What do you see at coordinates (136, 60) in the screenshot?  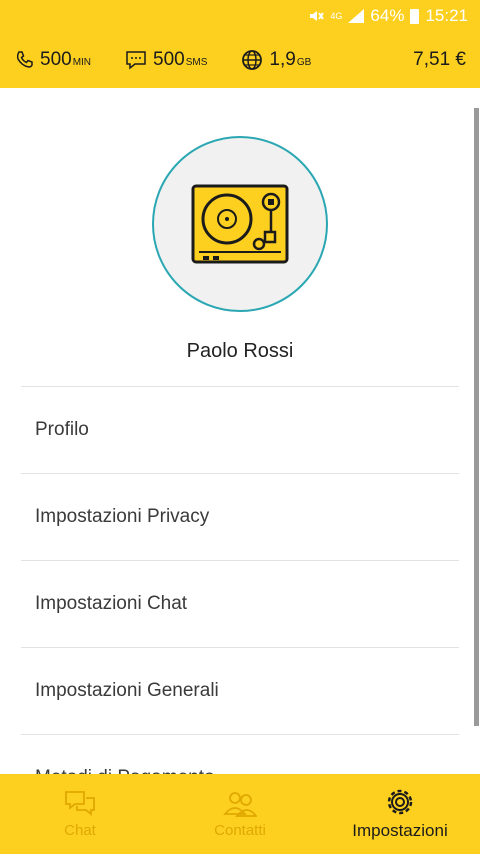 I see `sms-icon` at bounding box center [136, 60].